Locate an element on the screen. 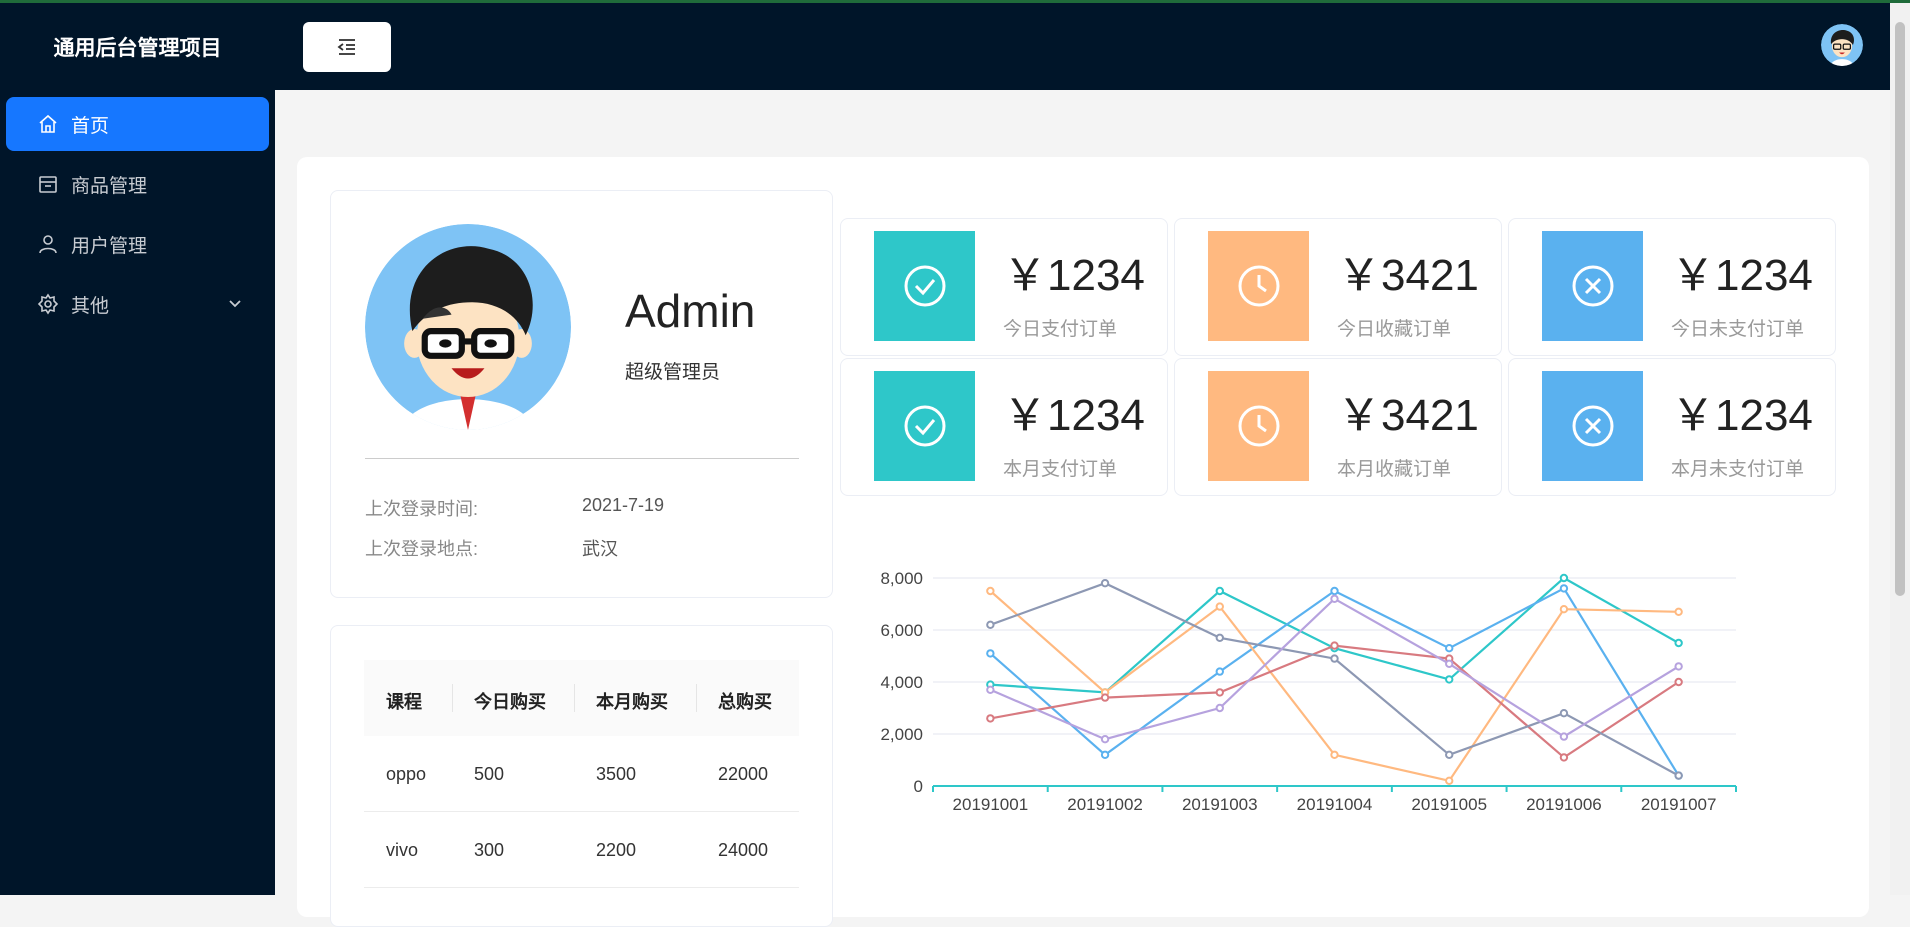  sidebar-menu: 首页 商品管理 用户管理 其他 is located at coordinates (137, 217).